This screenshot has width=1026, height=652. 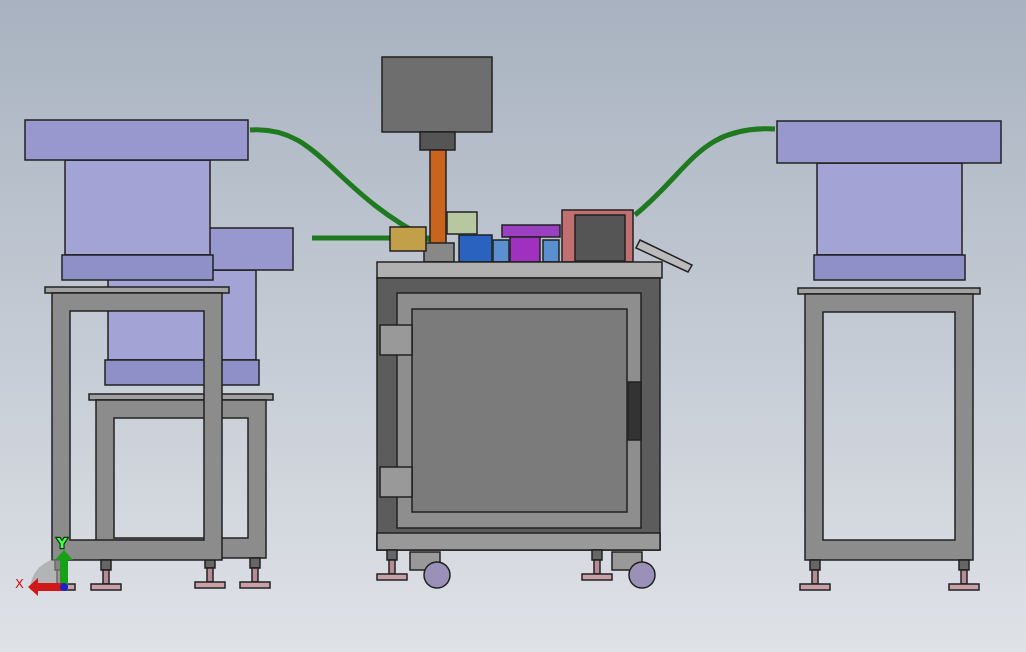 What do you see at coordinates (19, 583) in the screenshot?
I see `x-axis-label: X` at bounding box center [19, 583].